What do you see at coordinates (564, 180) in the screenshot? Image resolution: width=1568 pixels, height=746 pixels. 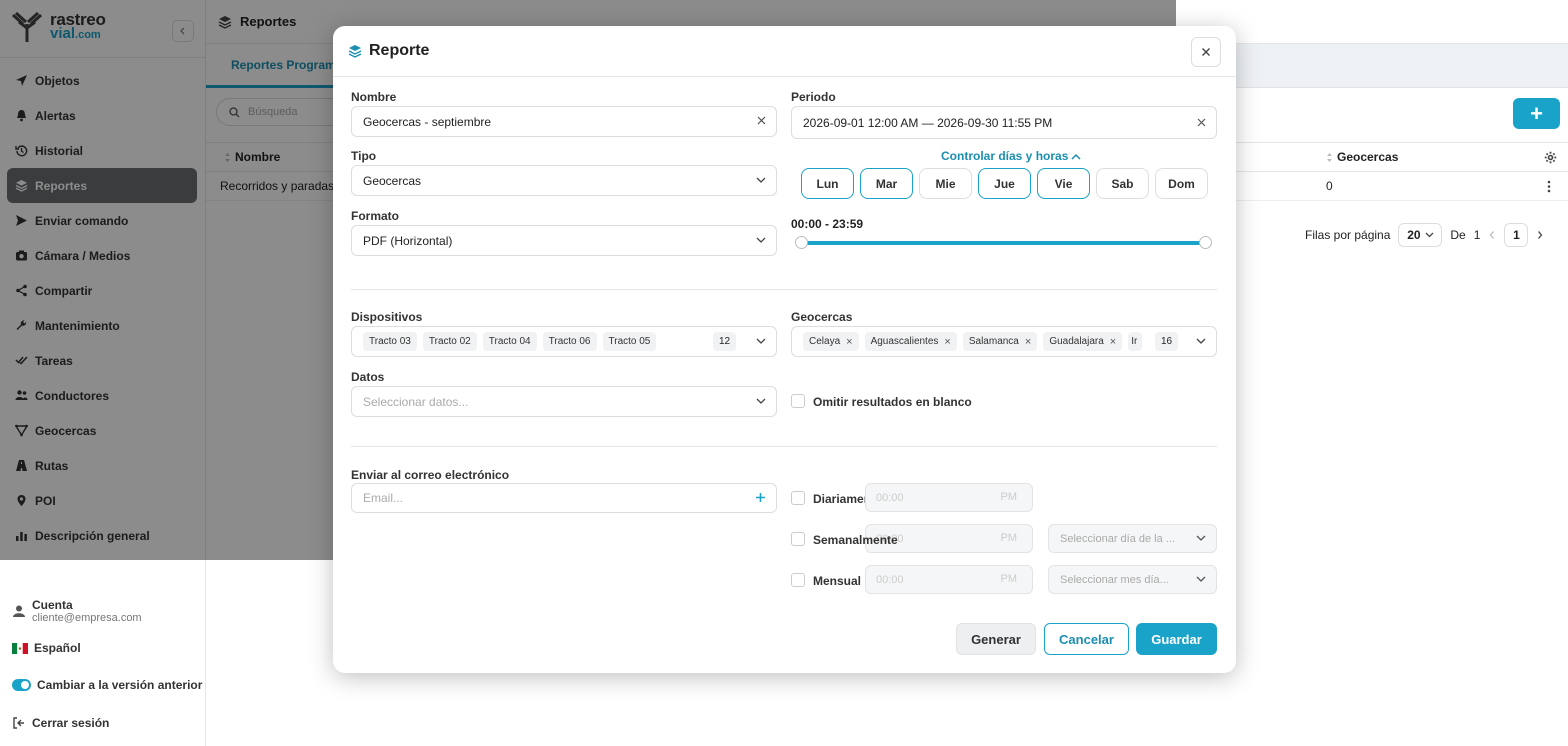 I see `type-select: Geocercas` at bounding box center [564, 180].